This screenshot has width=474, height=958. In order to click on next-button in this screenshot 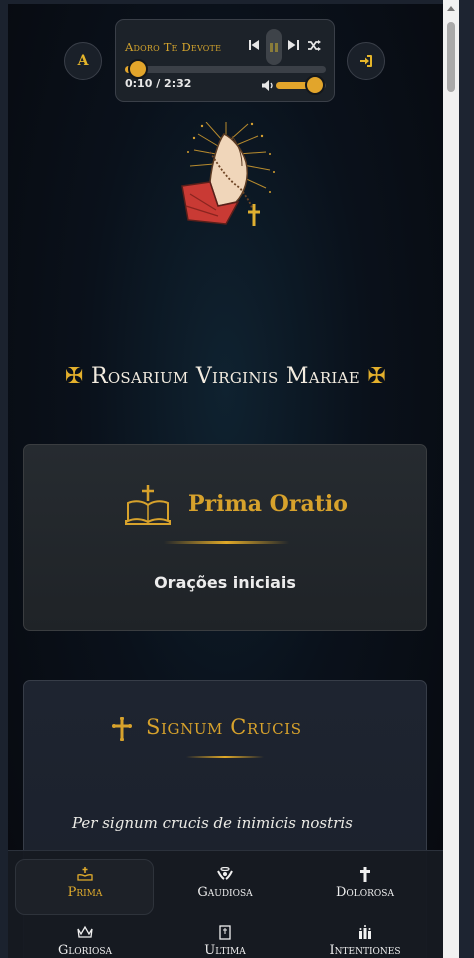, I will do `click(293, 46)`.